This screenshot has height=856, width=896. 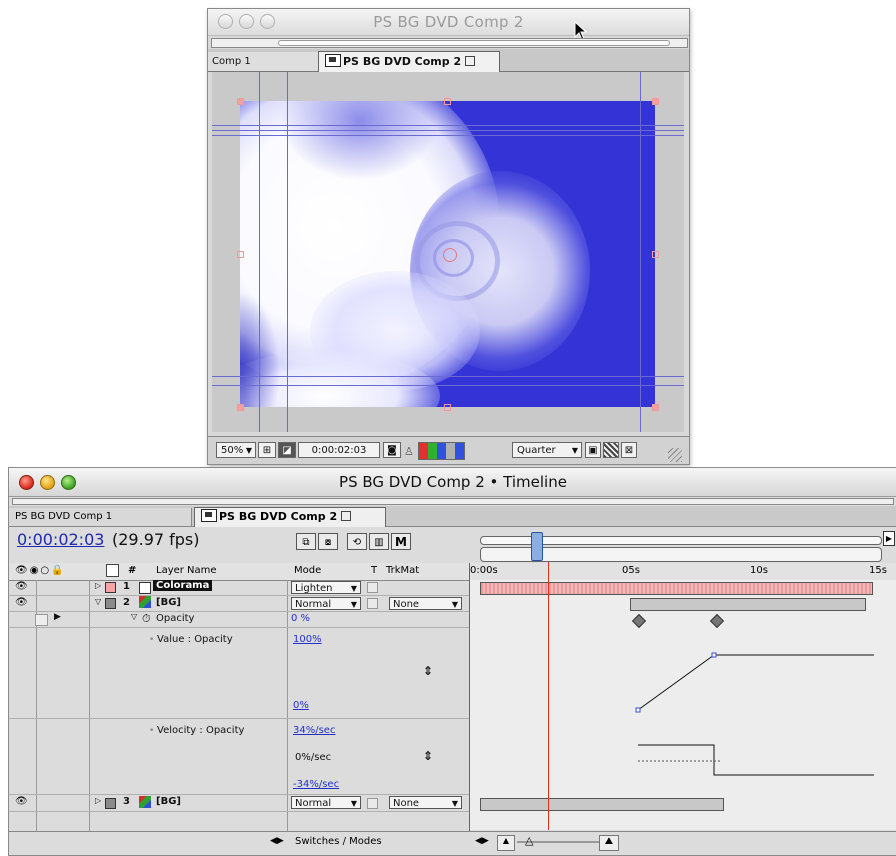 I want to click on tab-comp-1: Comp 1, so click(x=263, y=61).